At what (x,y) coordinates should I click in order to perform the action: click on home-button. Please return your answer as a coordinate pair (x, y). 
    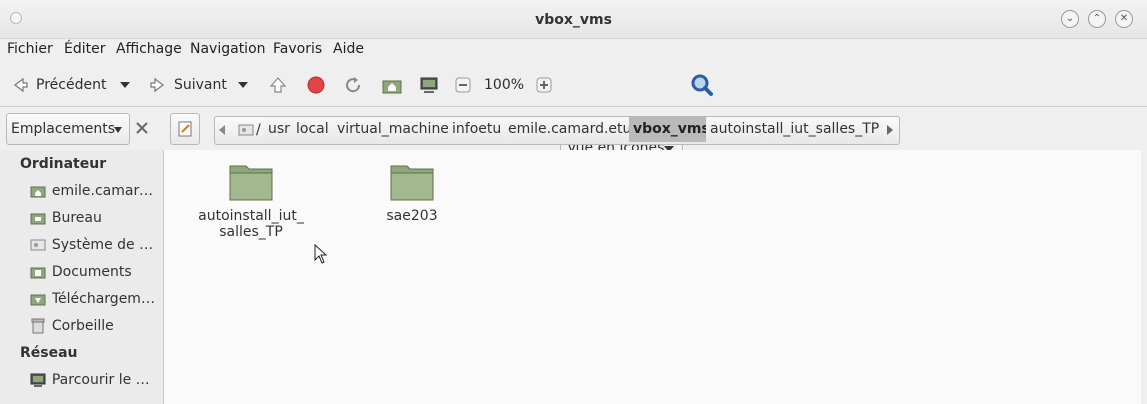
    Looking at the image, I should click on (392, 85).